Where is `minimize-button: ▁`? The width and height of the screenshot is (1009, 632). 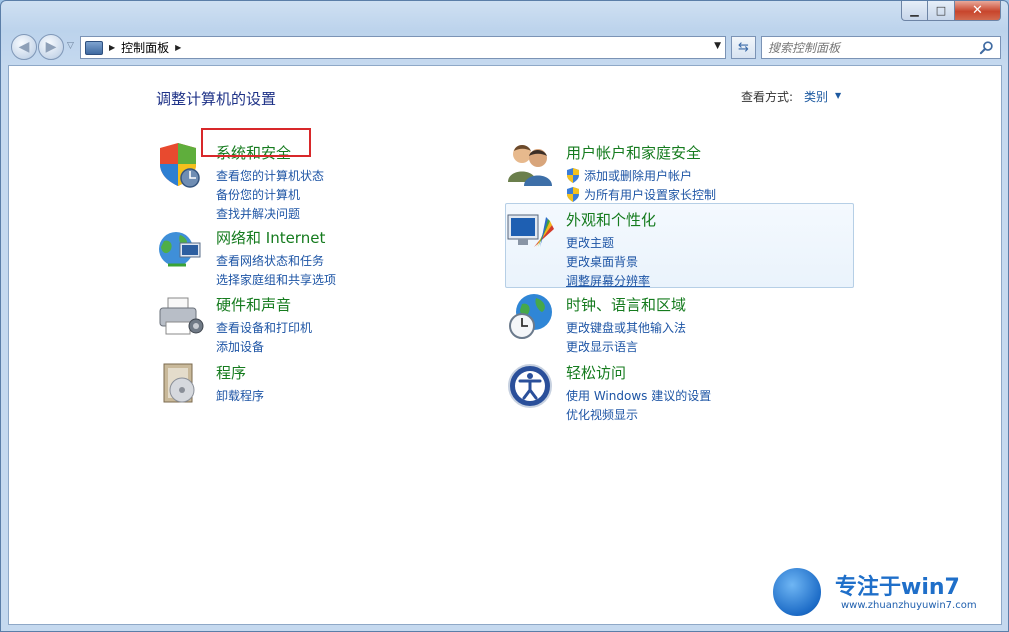
minimize-button: ▁ is located at coordinates (914, 11).